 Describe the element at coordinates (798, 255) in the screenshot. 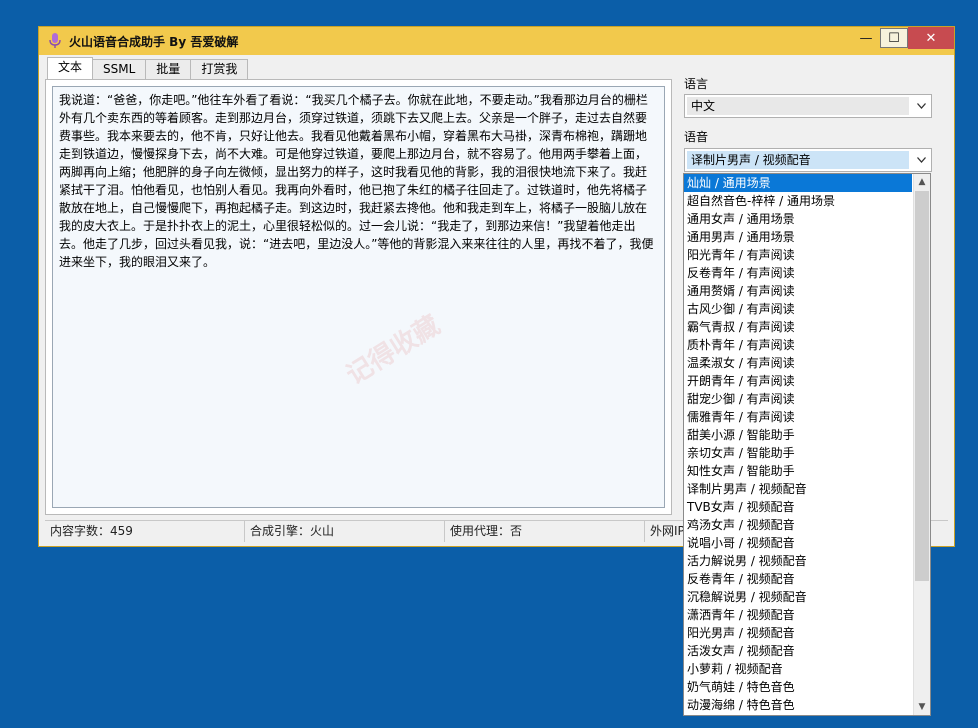

I see `voice-option: 阳光青年 / 有声阅读` at that location.